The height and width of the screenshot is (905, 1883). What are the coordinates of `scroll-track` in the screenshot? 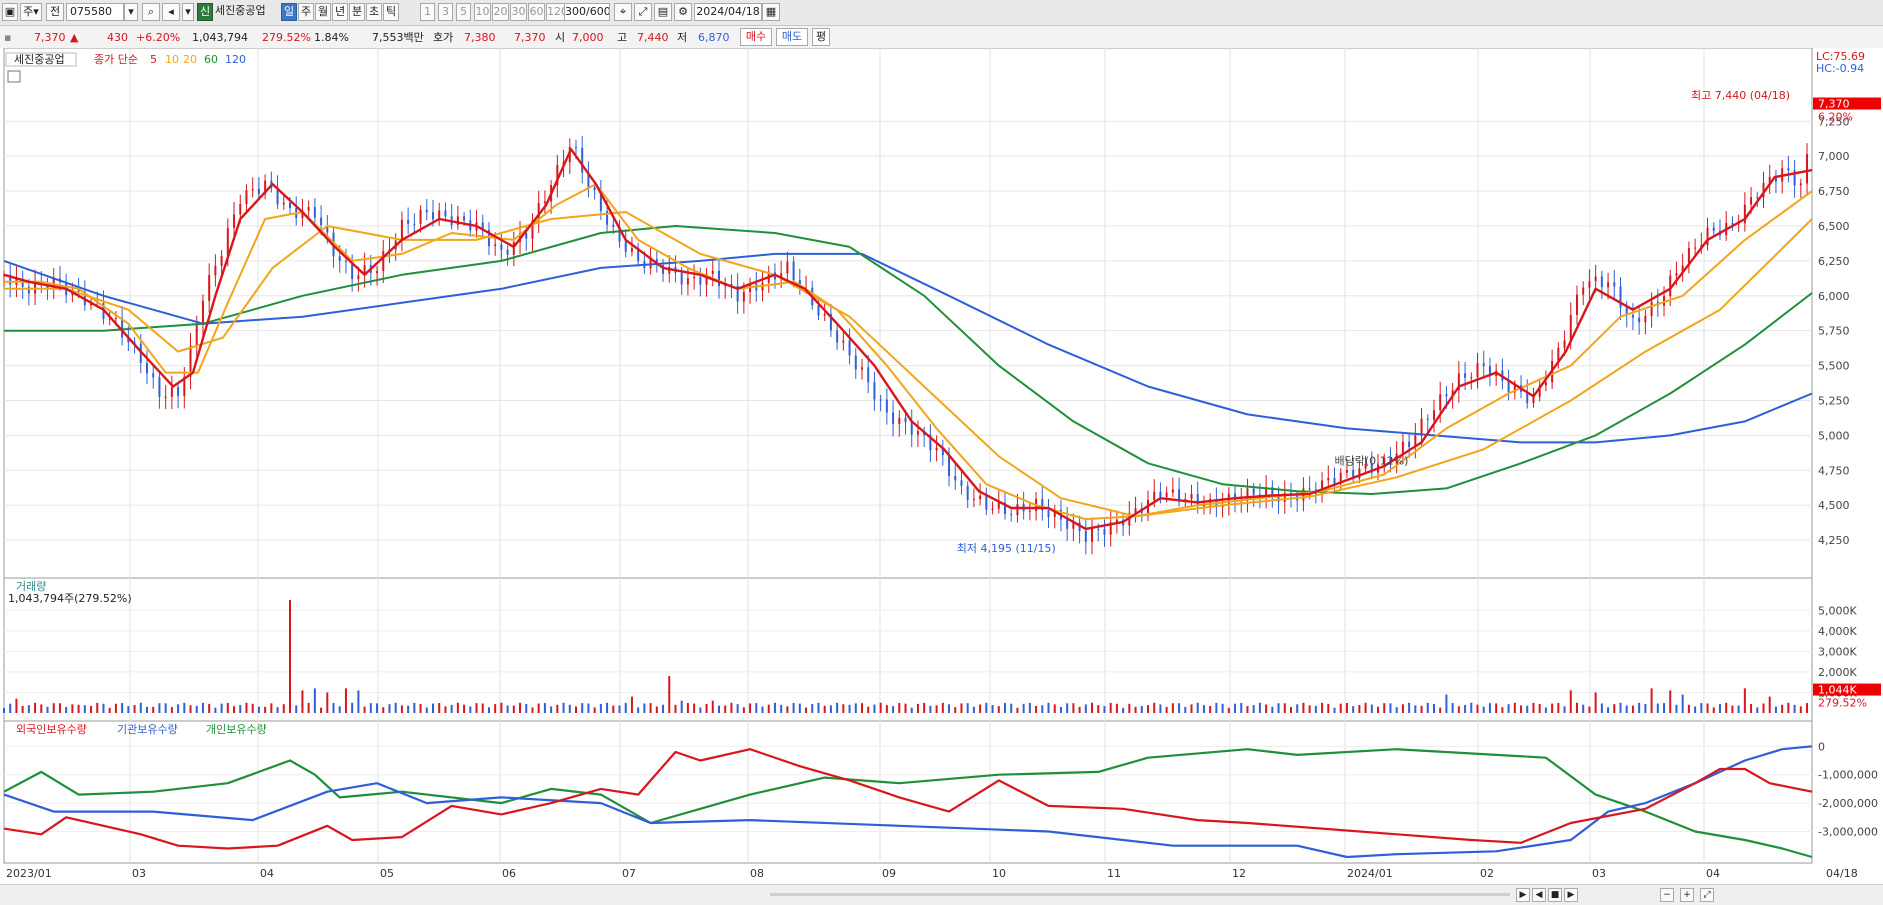 It's located at (1140, 894).